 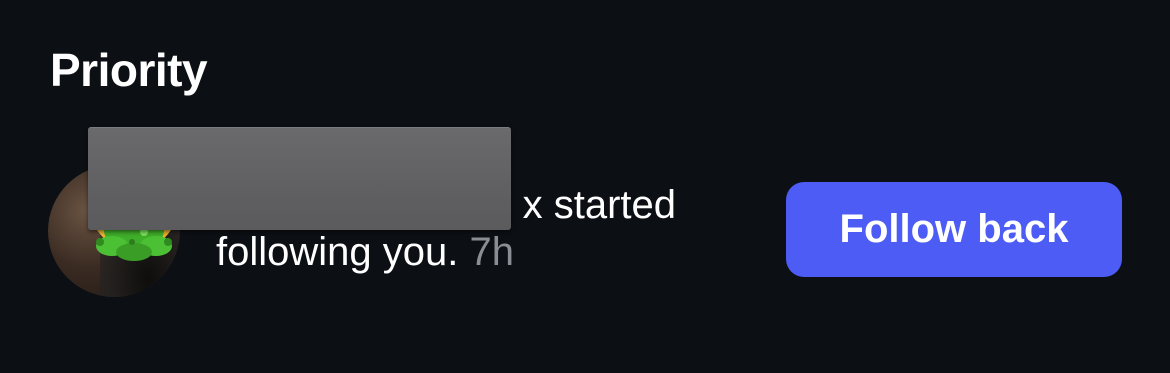 I want to click on timestamp: 7h, so click(x=492, y=252).